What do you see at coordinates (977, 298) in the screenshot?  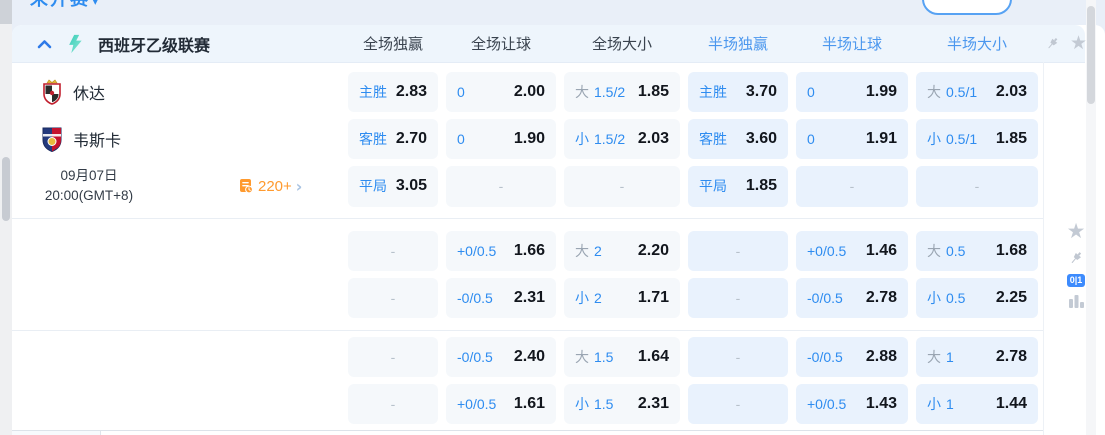 I see `odds-cell: 小 0.5 2.25` at bounding box center [977, 298].